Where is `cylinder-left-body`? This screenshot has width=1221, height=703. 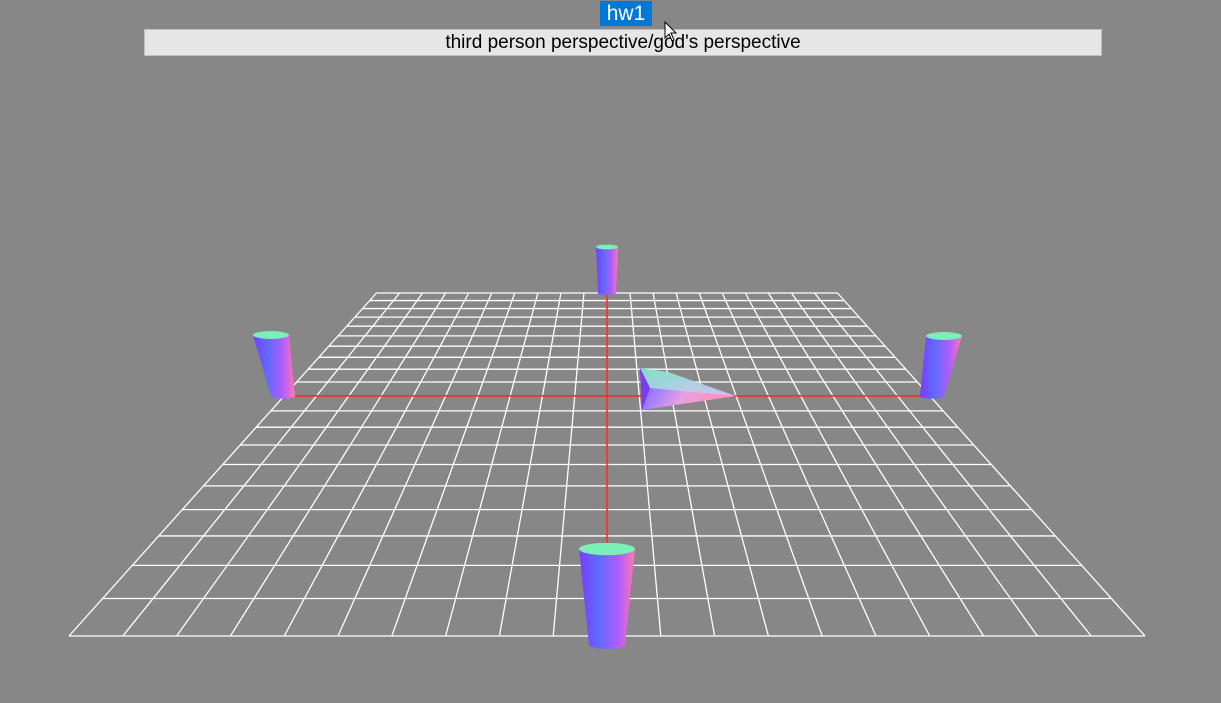
cylinder-left-body is located at coordinates (274, 367).